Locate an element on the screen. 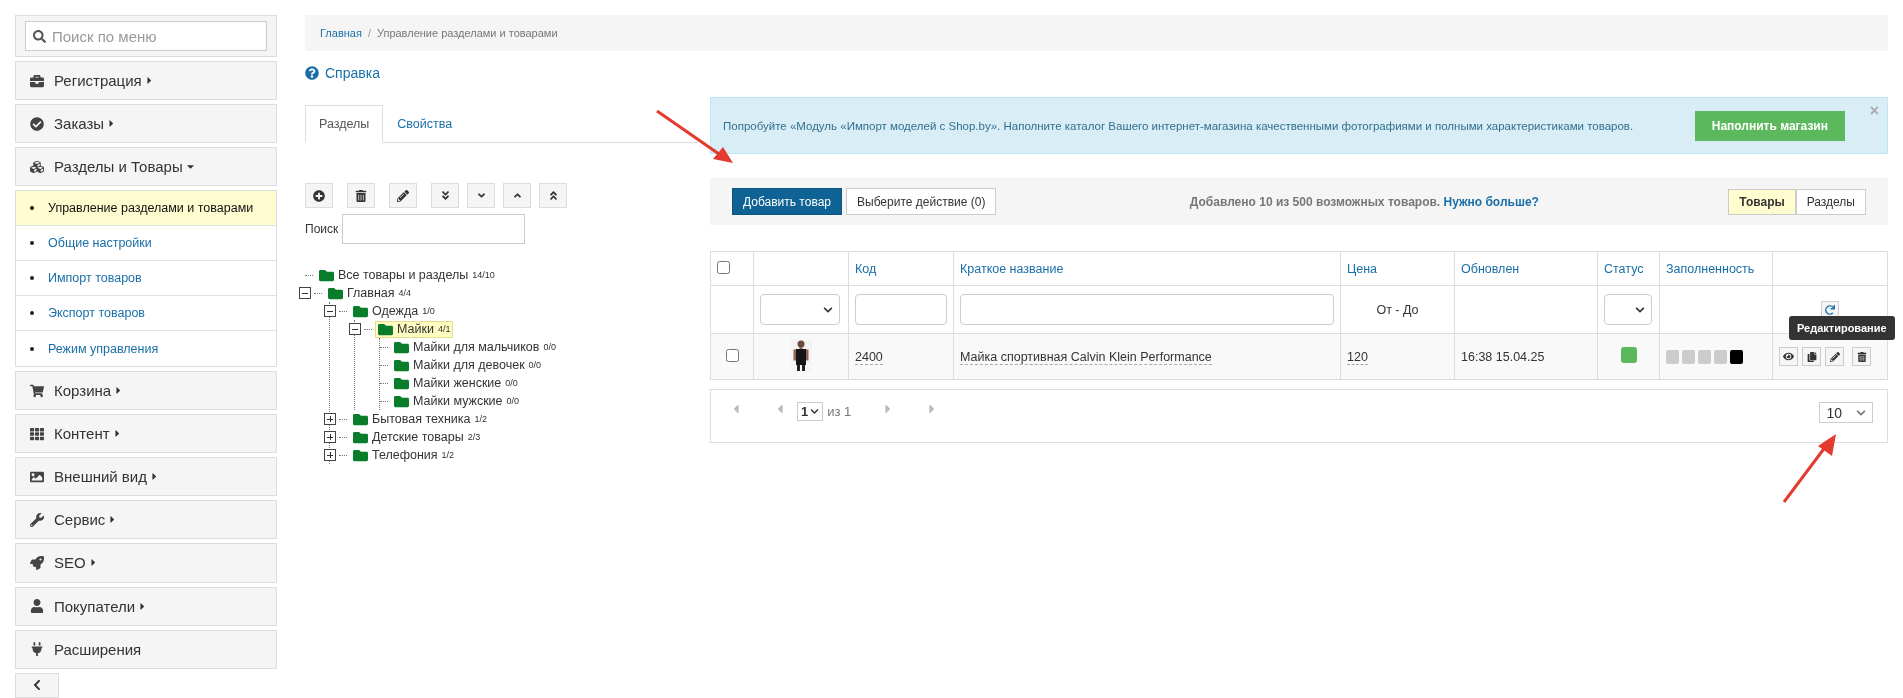 This screenshot has width=1903, height=698. add-icon is located at coordinates (319, 195).